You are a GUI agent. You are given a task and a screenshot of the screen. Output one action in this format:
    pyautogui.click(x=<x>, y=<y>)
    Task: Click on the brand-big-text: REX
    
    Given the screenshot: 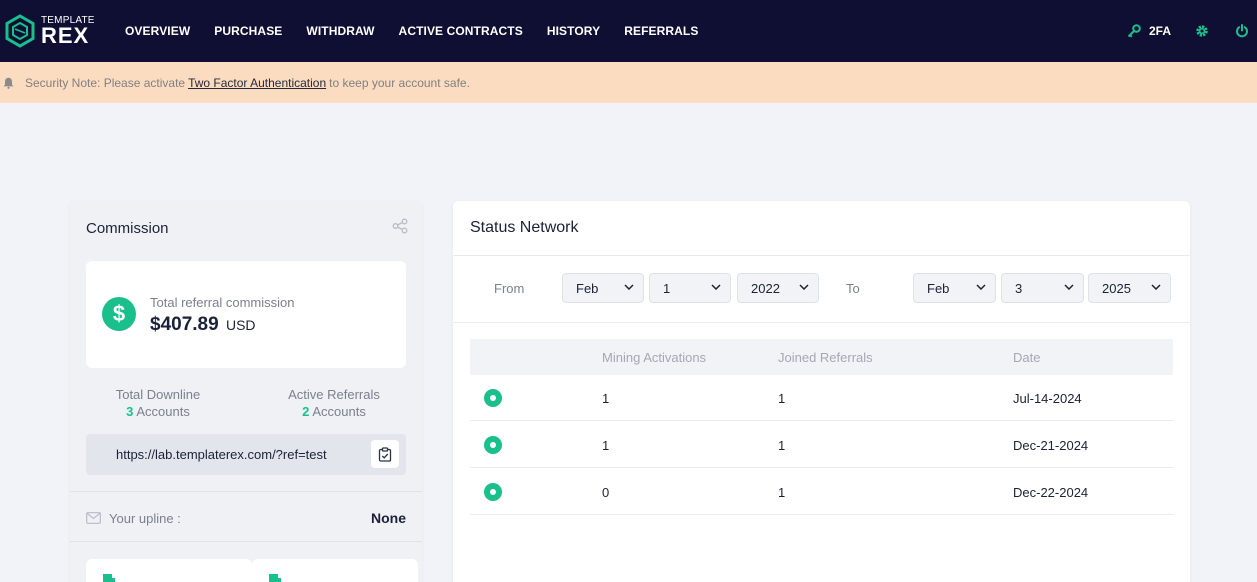 What is the action you would take?
    pyautogui.click(x=65, y=35)
    